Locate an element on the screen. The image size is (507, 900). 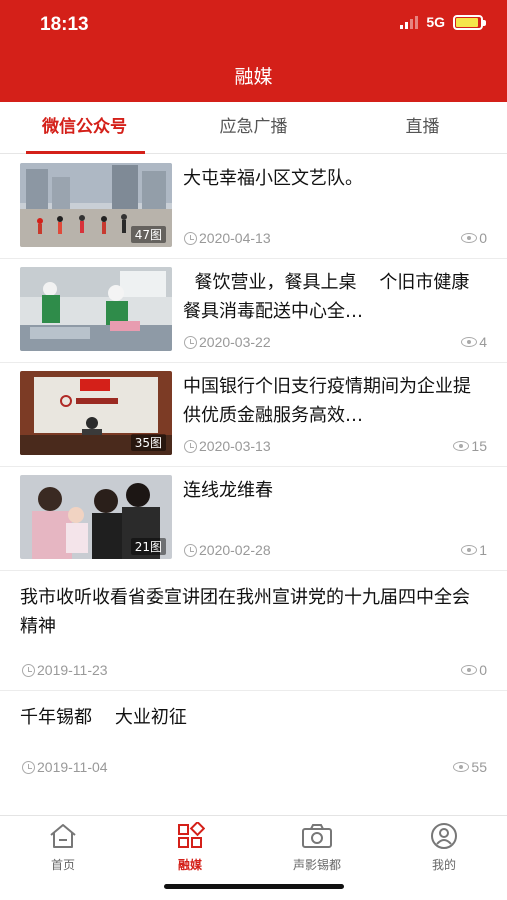
article-title: 连线龙维春 is located at coordinates (228, 490).